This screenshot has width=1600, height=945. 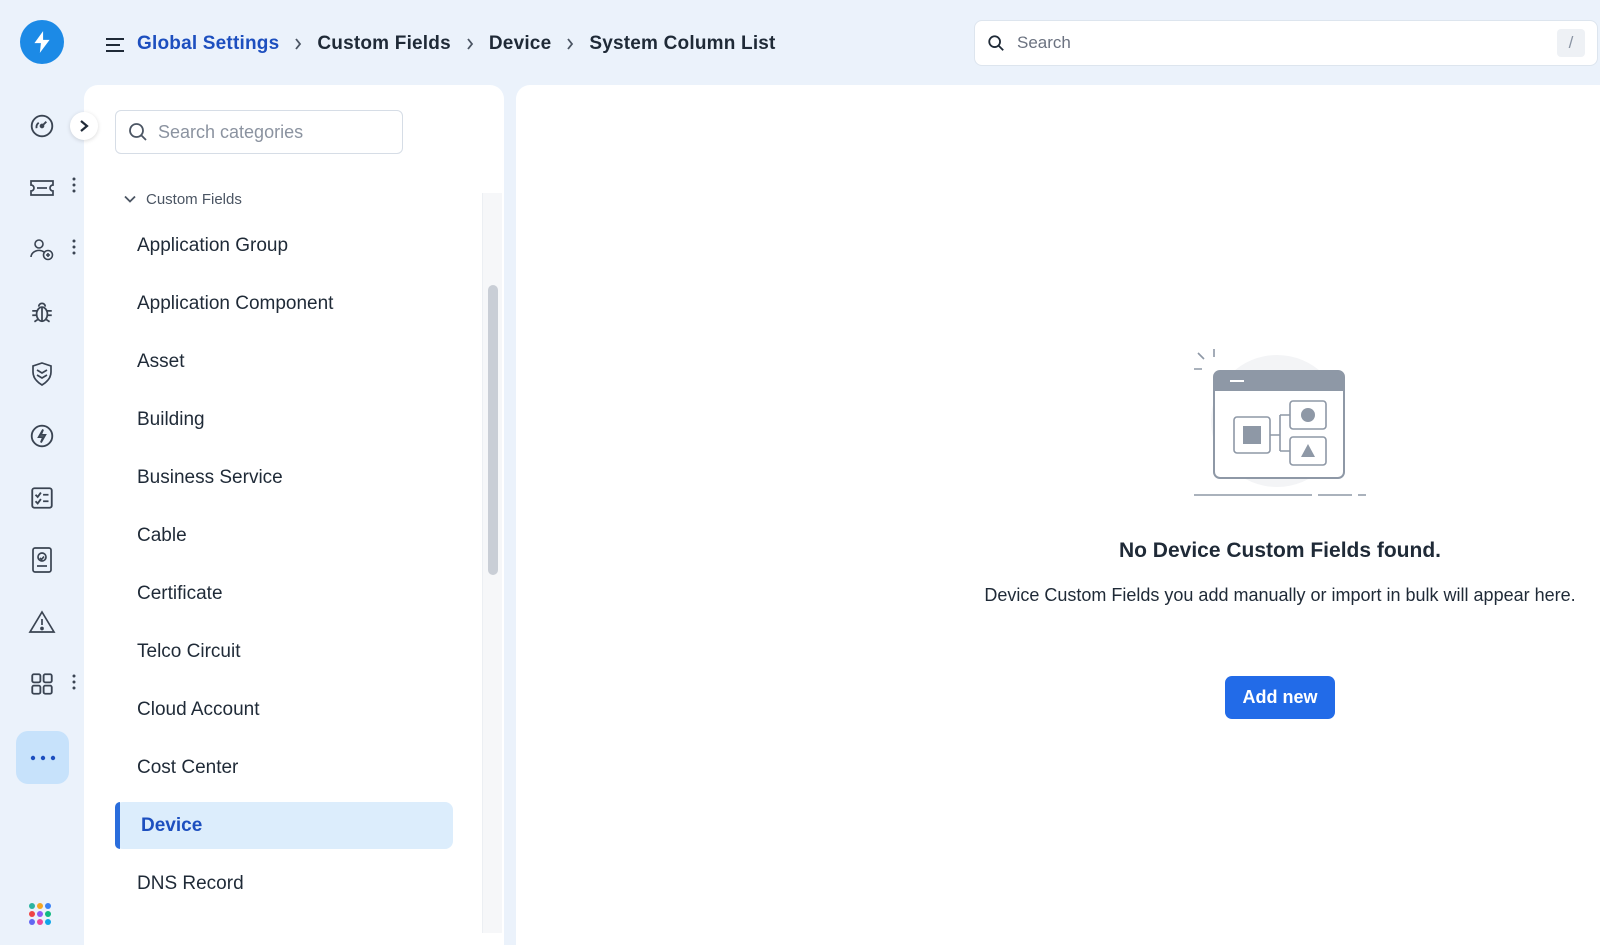 I want to click on breadcrumb-custom-fields: Custom Fields, so click(x=384, y=44).